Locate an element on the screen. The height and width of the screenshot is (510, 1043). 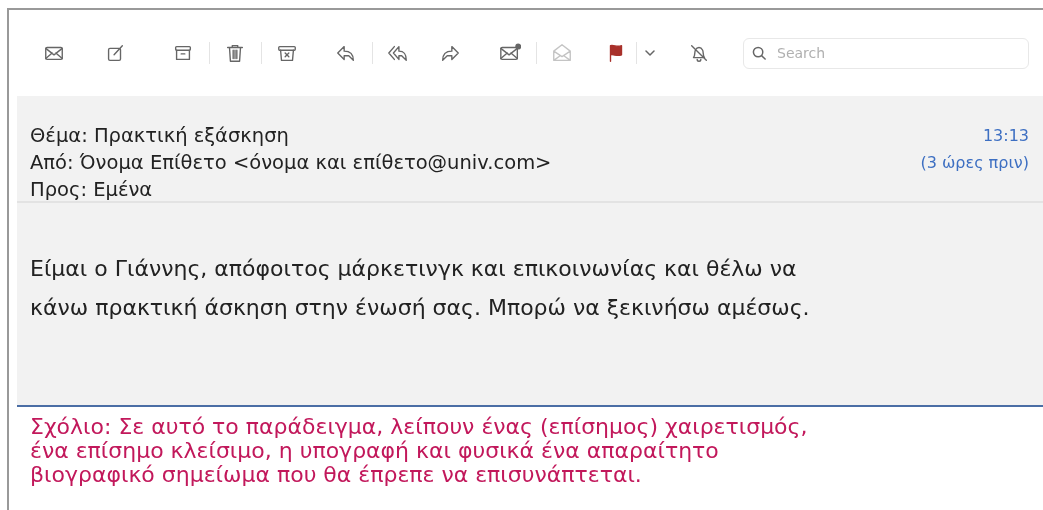
search-input: Search is located at coordinates (885, 53).